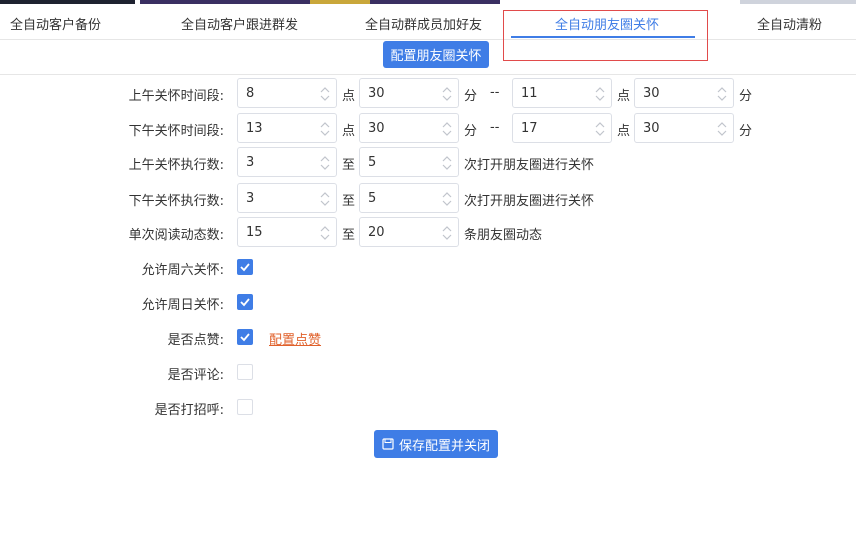 This screenshot has width=856, height=534. Describe the element at coordinates (409, 232) in the screenshot. I see `read-count-max-input: 20` at that location.